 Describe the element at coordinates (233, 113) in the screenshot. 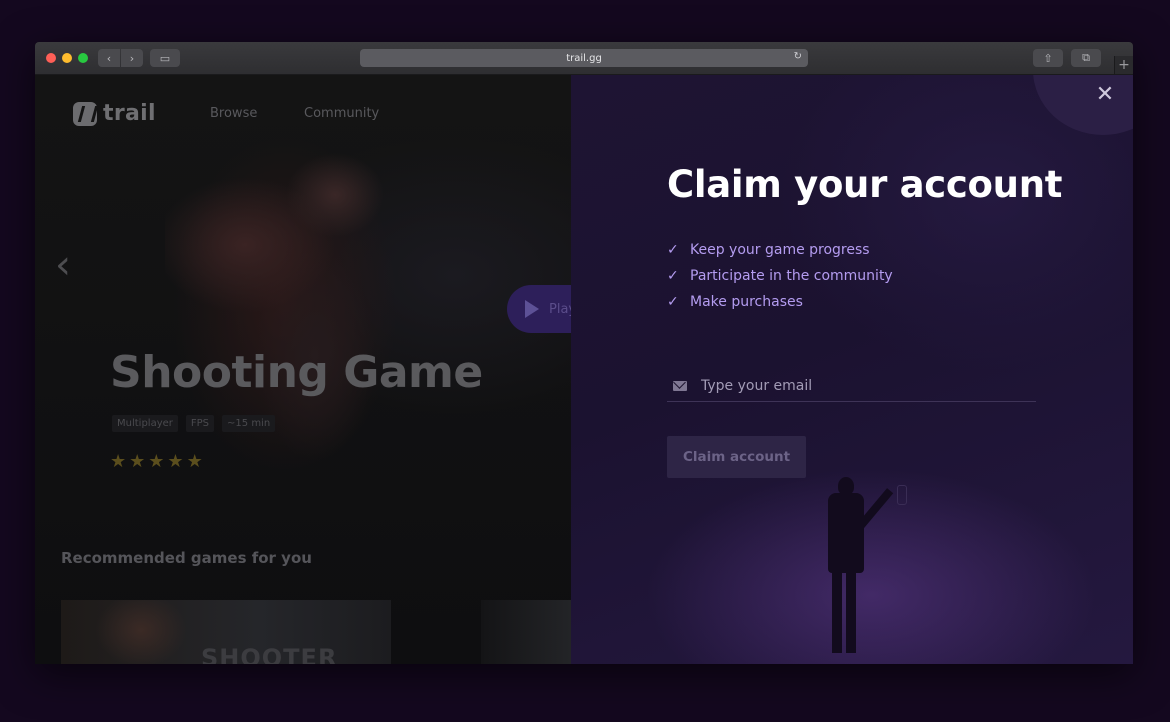

I see `nav-browse: Browse` at that location.